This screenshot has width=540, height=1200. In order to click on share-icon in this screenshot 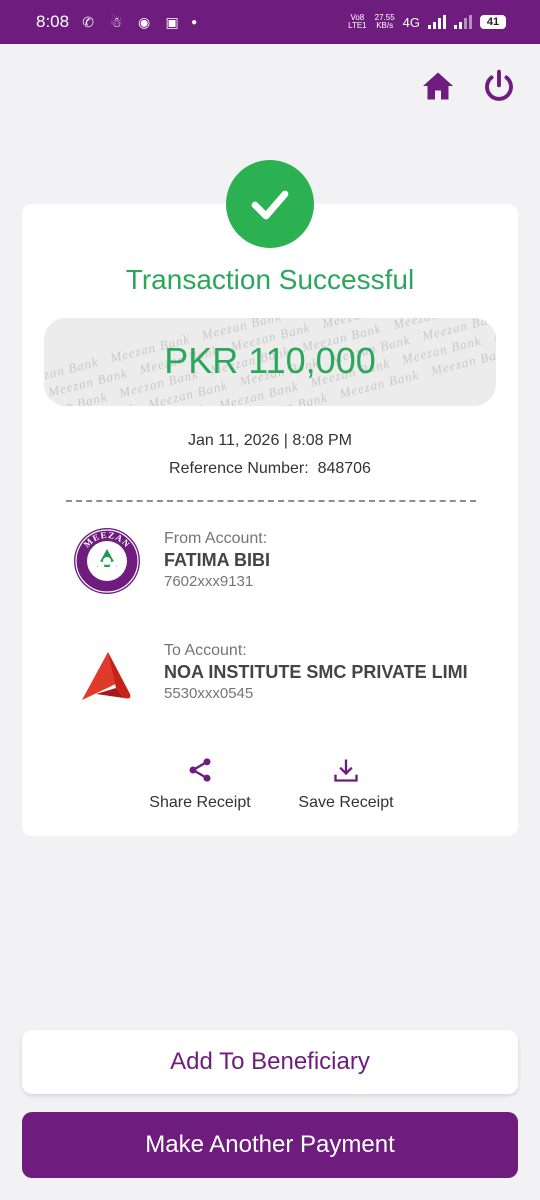, I will do `click(200, 770)`.